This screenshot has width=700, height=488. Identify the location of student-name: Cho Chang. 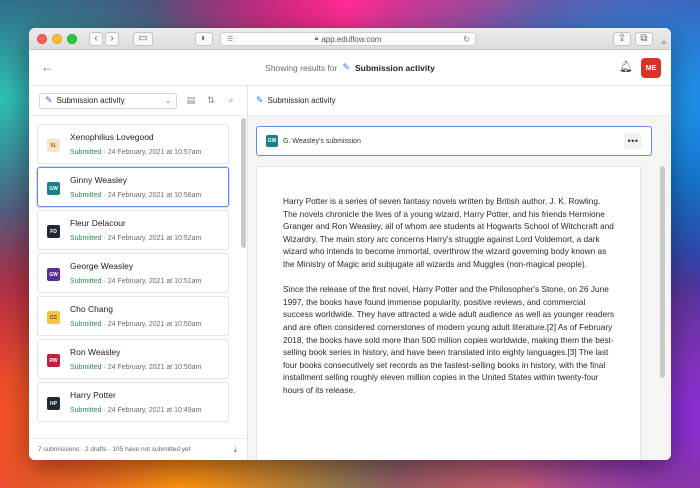
(92, 309).